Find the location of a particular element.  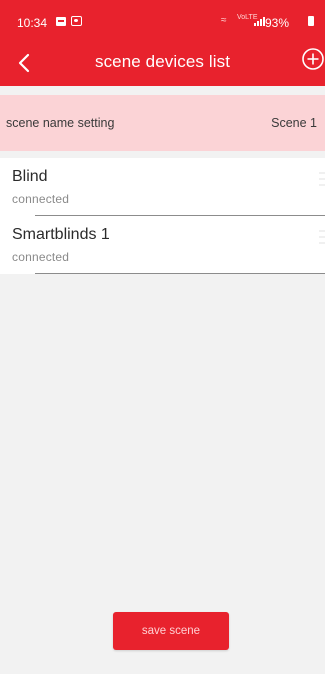

back-button is located at coordinates (25, 63).